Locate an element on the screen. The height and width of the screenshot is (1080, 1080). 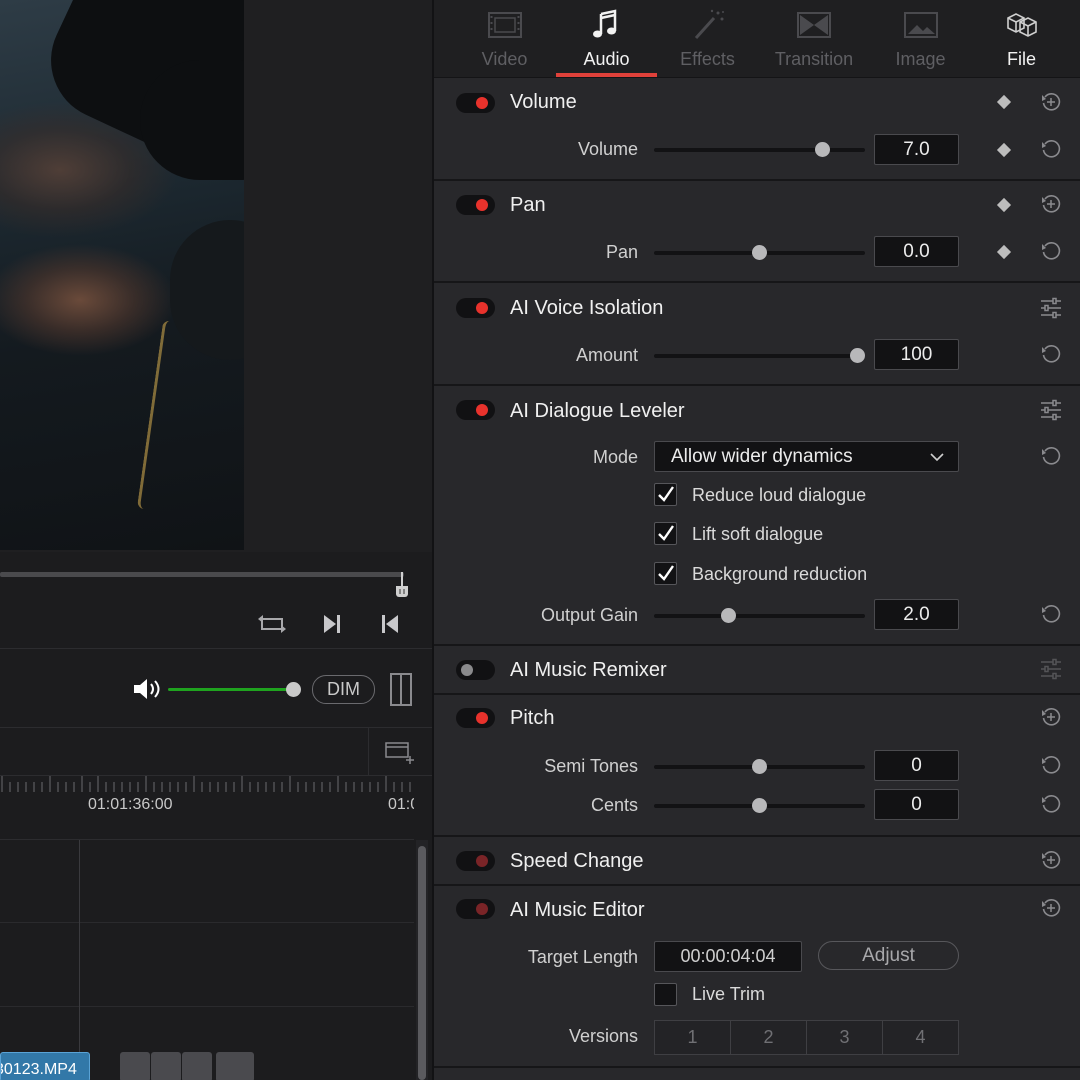
next-frame-icon is located at coordinates (332, 624).